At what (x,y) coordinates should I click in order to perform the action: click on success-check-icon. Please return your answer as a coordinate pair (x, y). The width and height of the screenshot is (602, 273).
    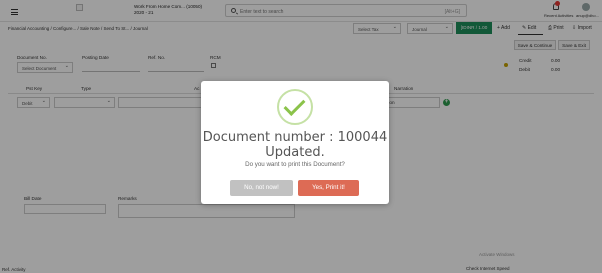
    Looking at the image, I should click on (295, 107).